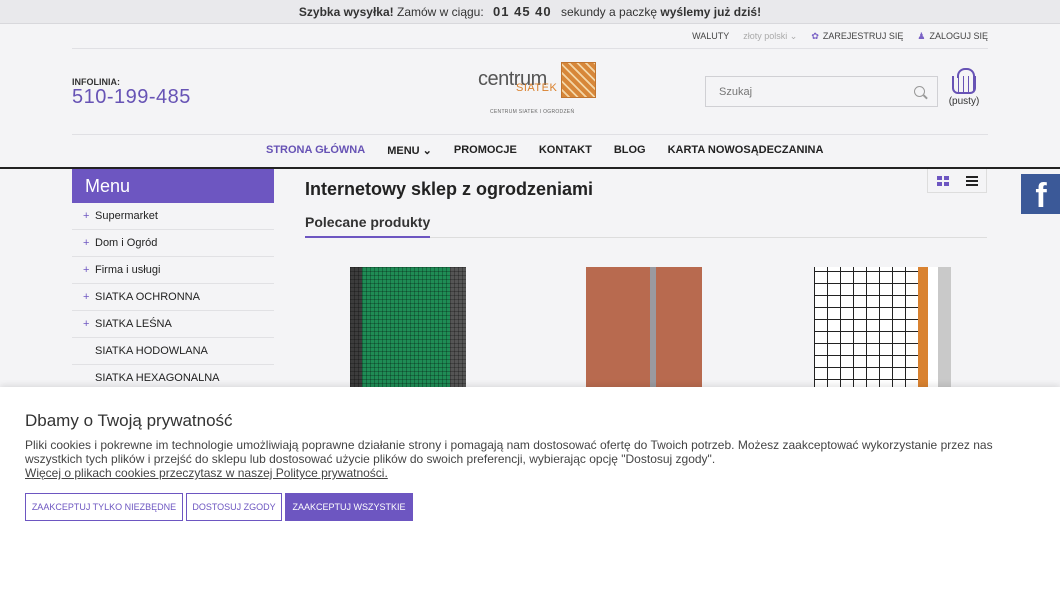  Describe the element at coordinates (131, 97) in the screenshot. I see `hotline-phone: 510-199-485` at that location.